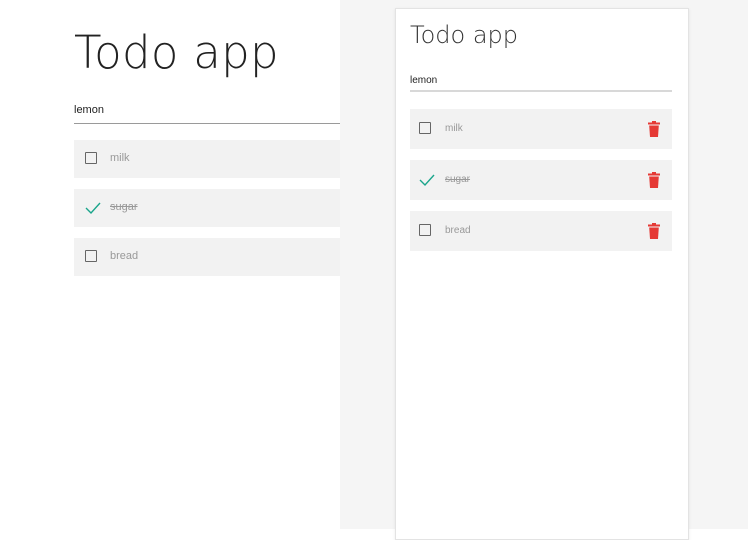 This screenshot has height=540, width=748. Describe the element at coordinates (176, 52) in the screenshot. I see `page-title: Todo app` at that location.